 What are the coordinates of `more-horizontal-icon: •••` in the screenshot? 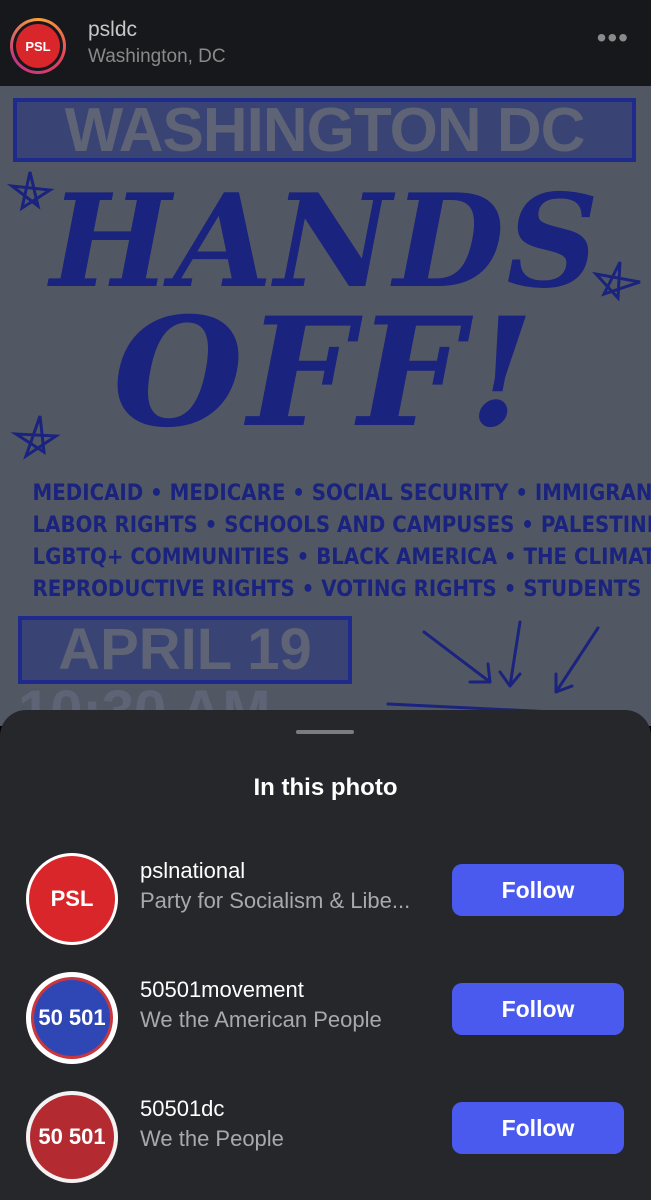 It's located at (613, 38).